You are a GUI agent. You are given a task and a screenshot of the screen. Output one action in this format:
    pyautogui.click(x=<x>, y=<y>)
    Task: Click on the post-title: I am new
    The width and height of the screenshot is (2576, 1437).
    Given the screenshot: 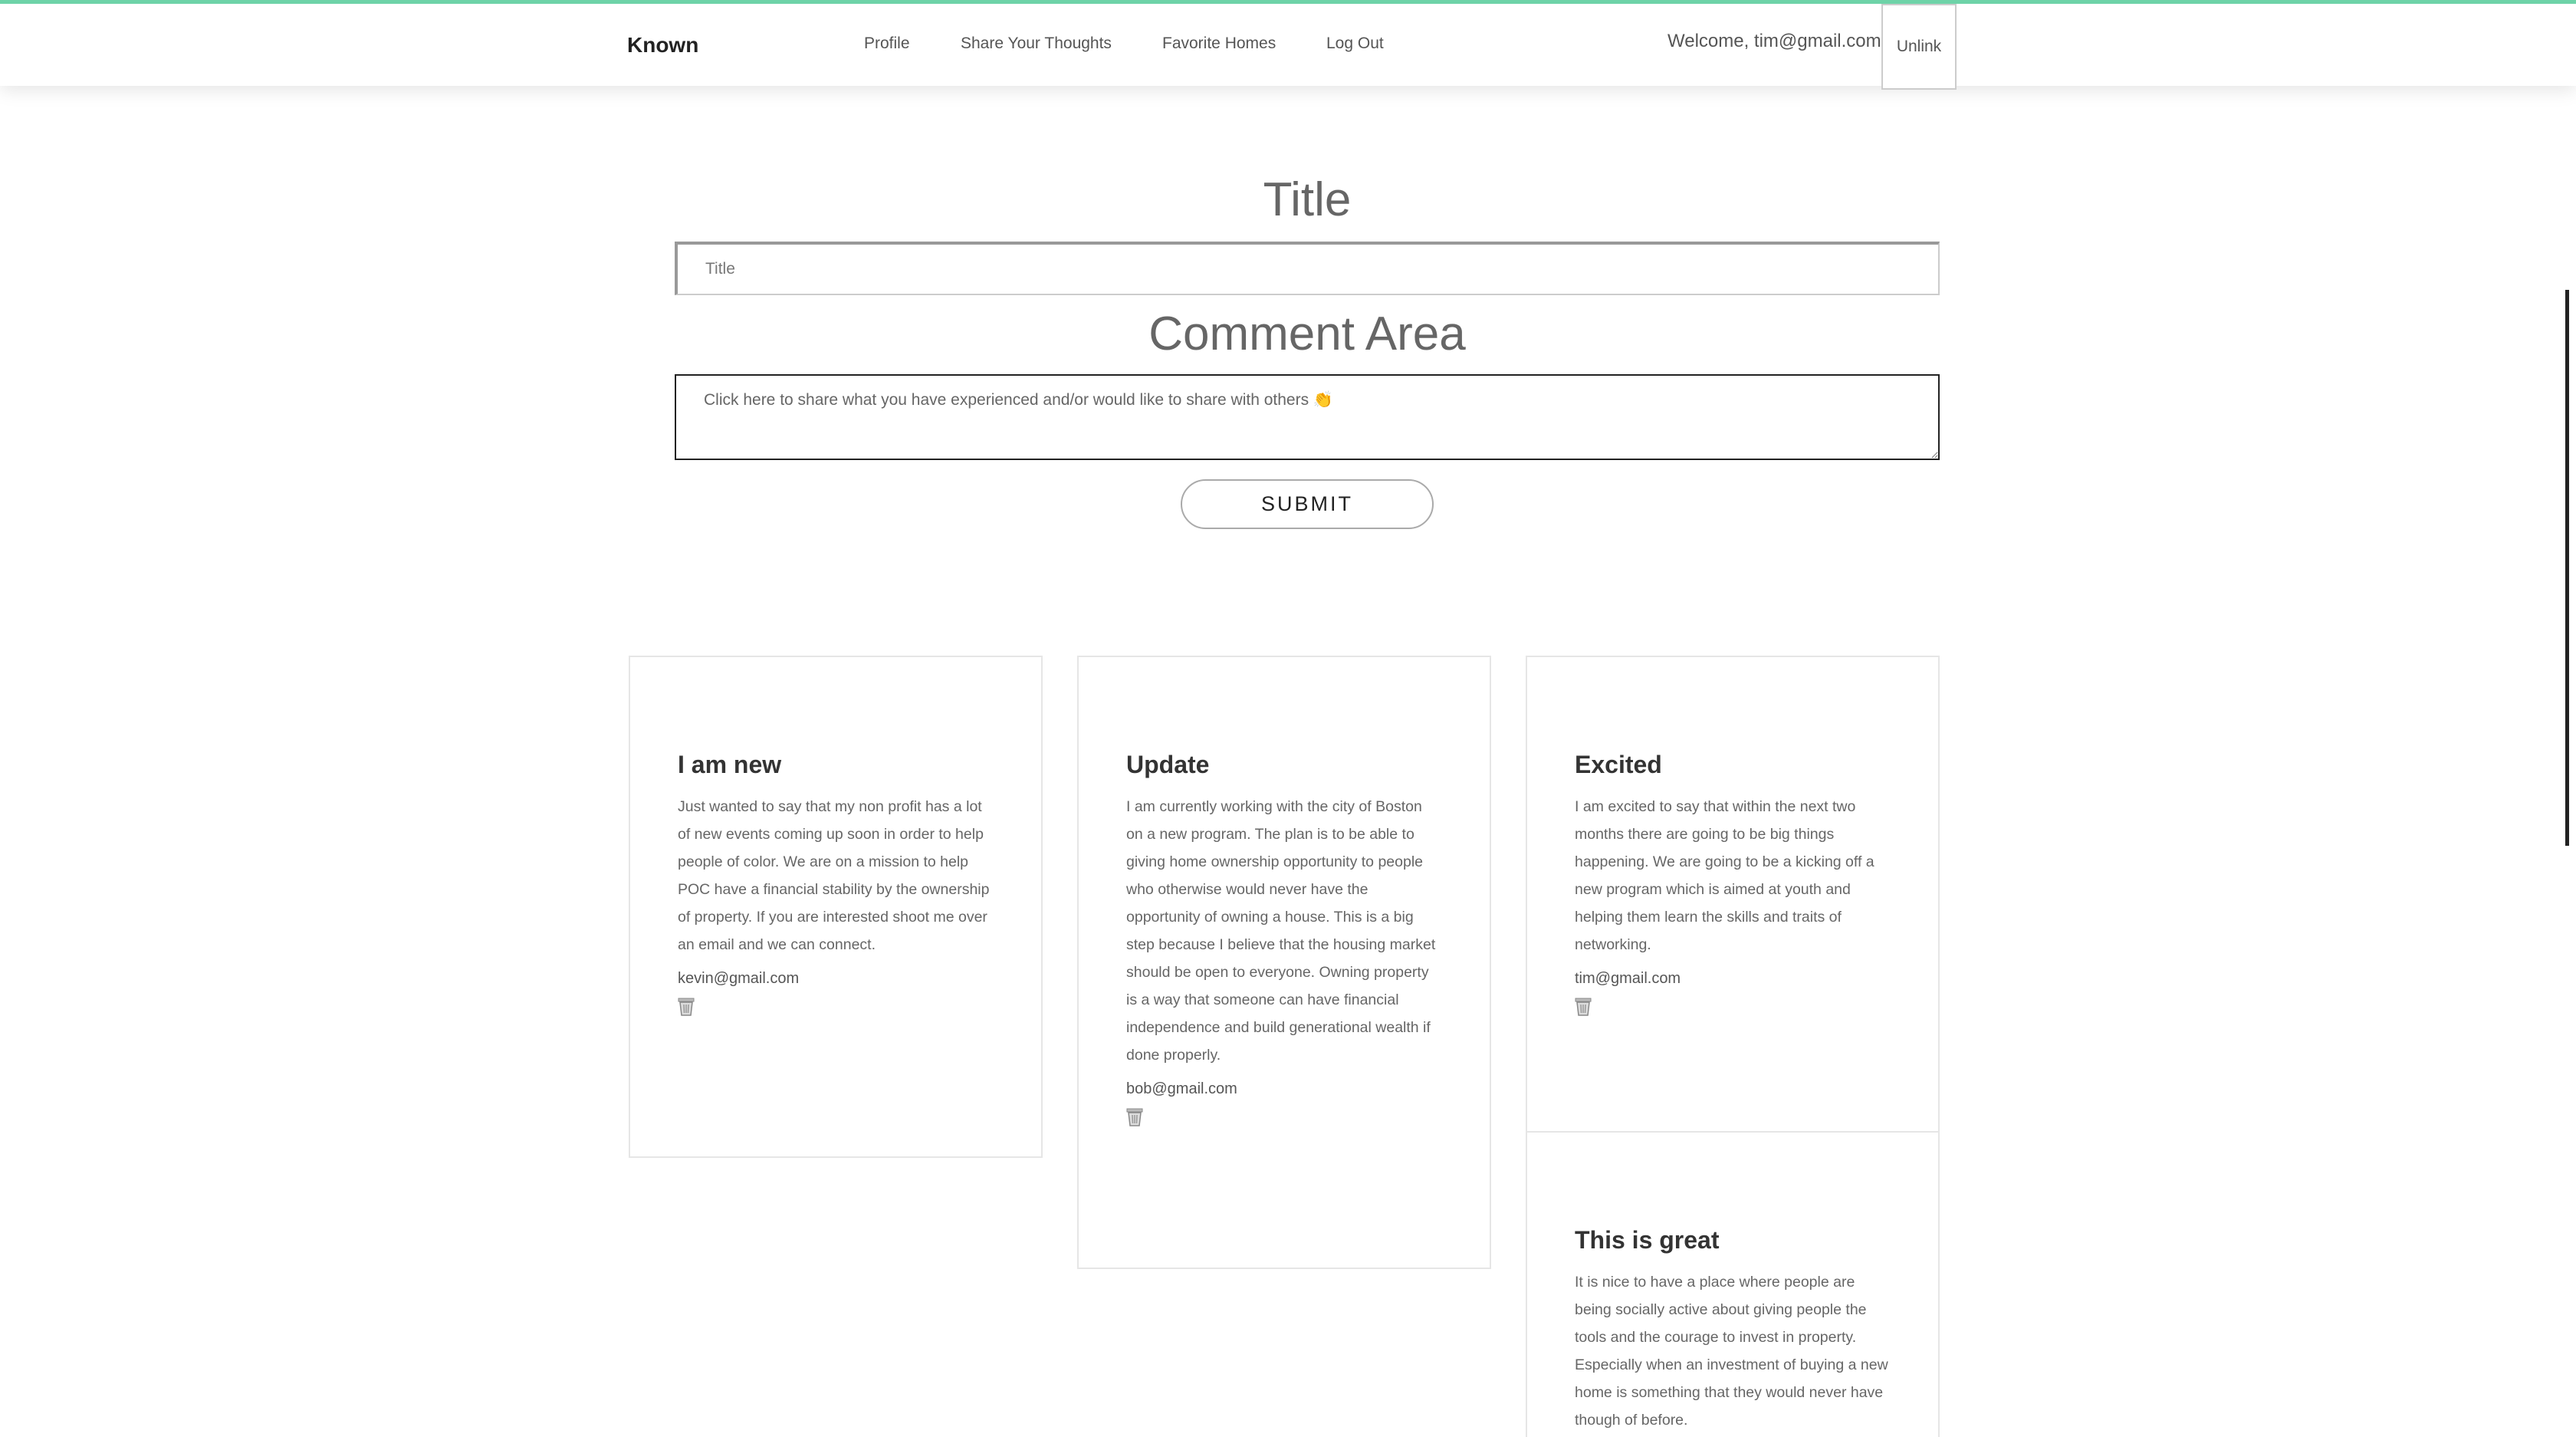 What is the action you would take?
    pyautogui.click(x=730, y=764)
    